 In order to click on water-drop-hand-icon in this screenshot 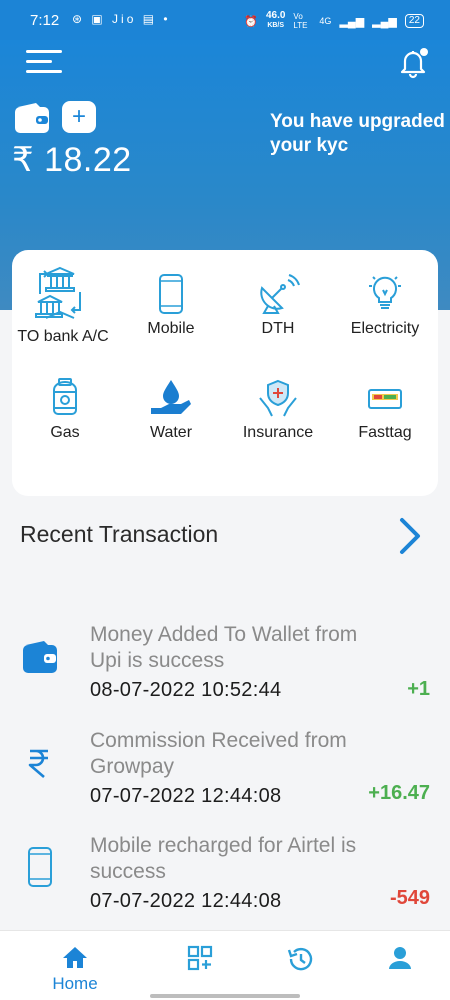, I will do `click(171, 397)`.